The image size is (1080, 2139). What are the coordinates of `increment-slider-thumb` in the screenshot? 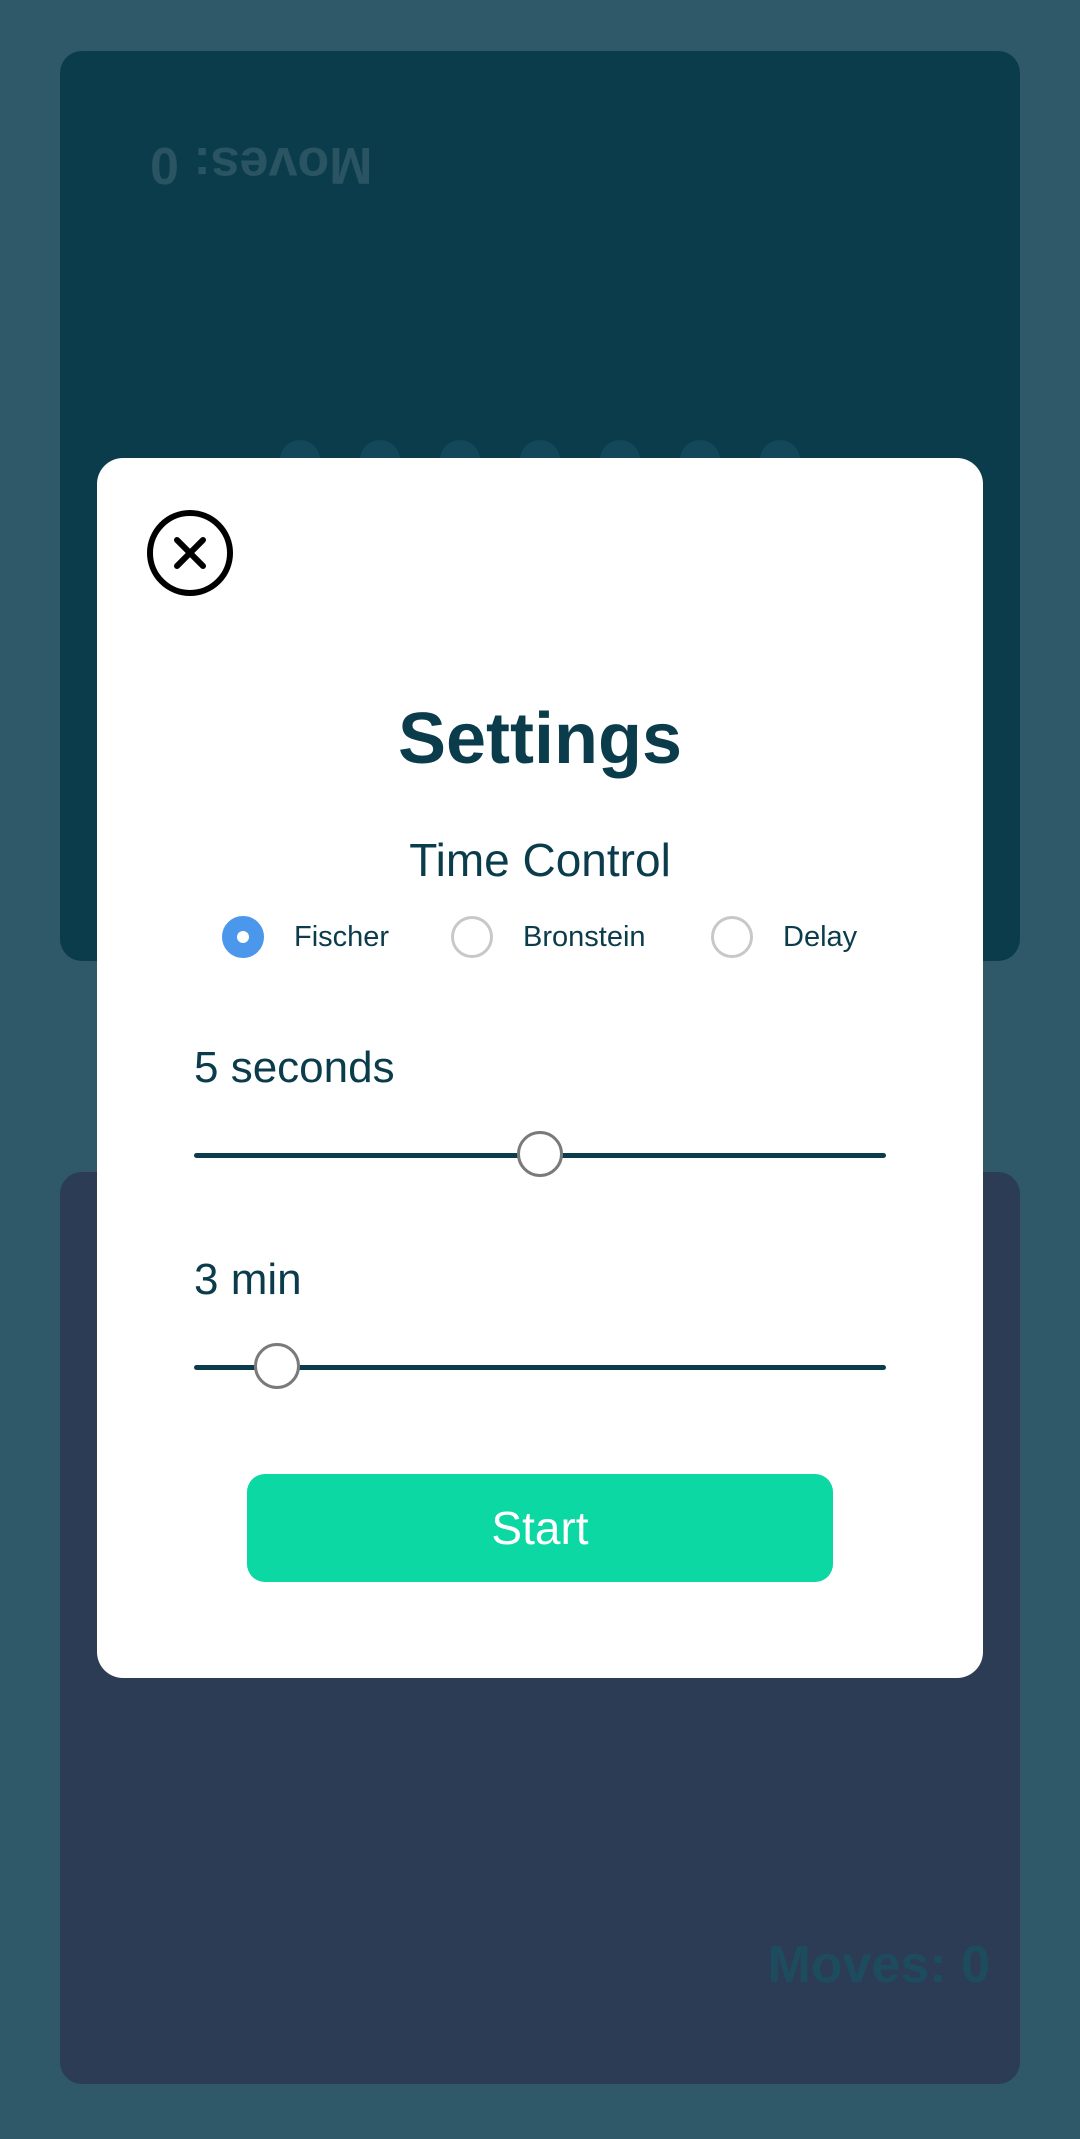 It's located at (540, 1154).